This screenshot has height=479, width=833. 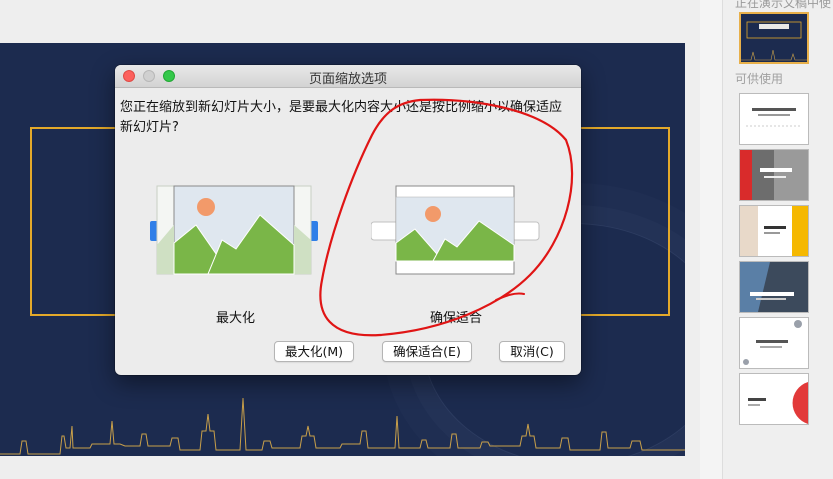 I want to click on layout-panel: 正在演示文稿中使 可供使用, so click(x=777, y=239).